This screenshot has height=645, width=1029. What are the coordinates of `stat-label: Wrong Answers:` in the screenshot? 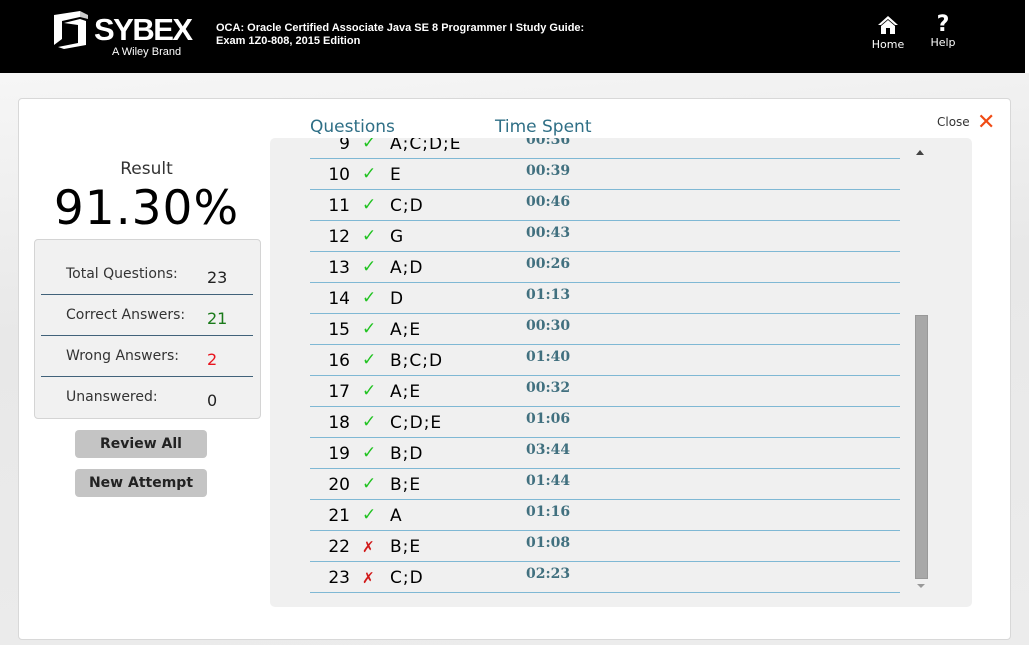 It's located at (123, 356).